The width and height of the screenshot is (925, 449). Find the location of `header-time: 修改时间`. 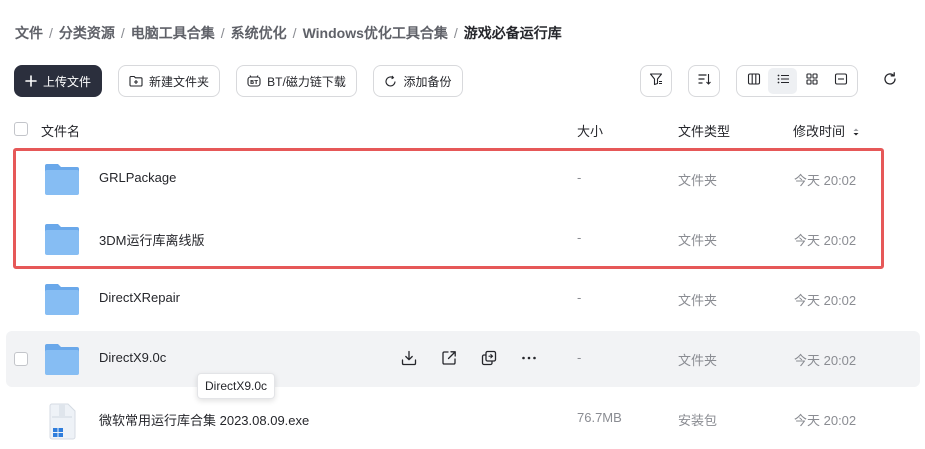

header-time: 修改时间 is located at coordinates (826, 130).